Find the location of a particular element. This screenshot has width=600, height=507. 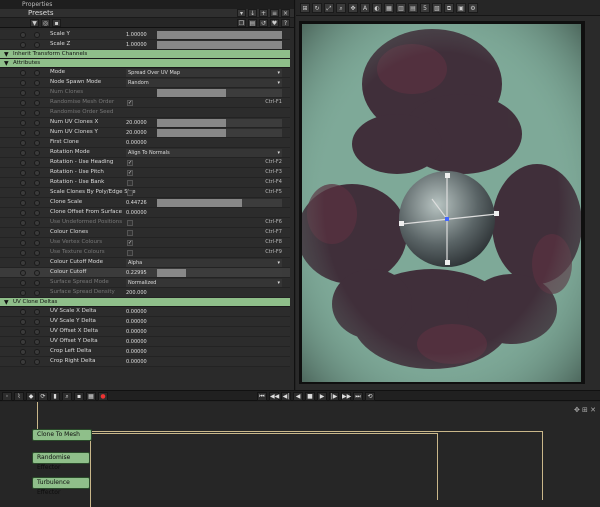

property-row: Num UV Clones X 20.0000 is located at coordinates (145, 123).